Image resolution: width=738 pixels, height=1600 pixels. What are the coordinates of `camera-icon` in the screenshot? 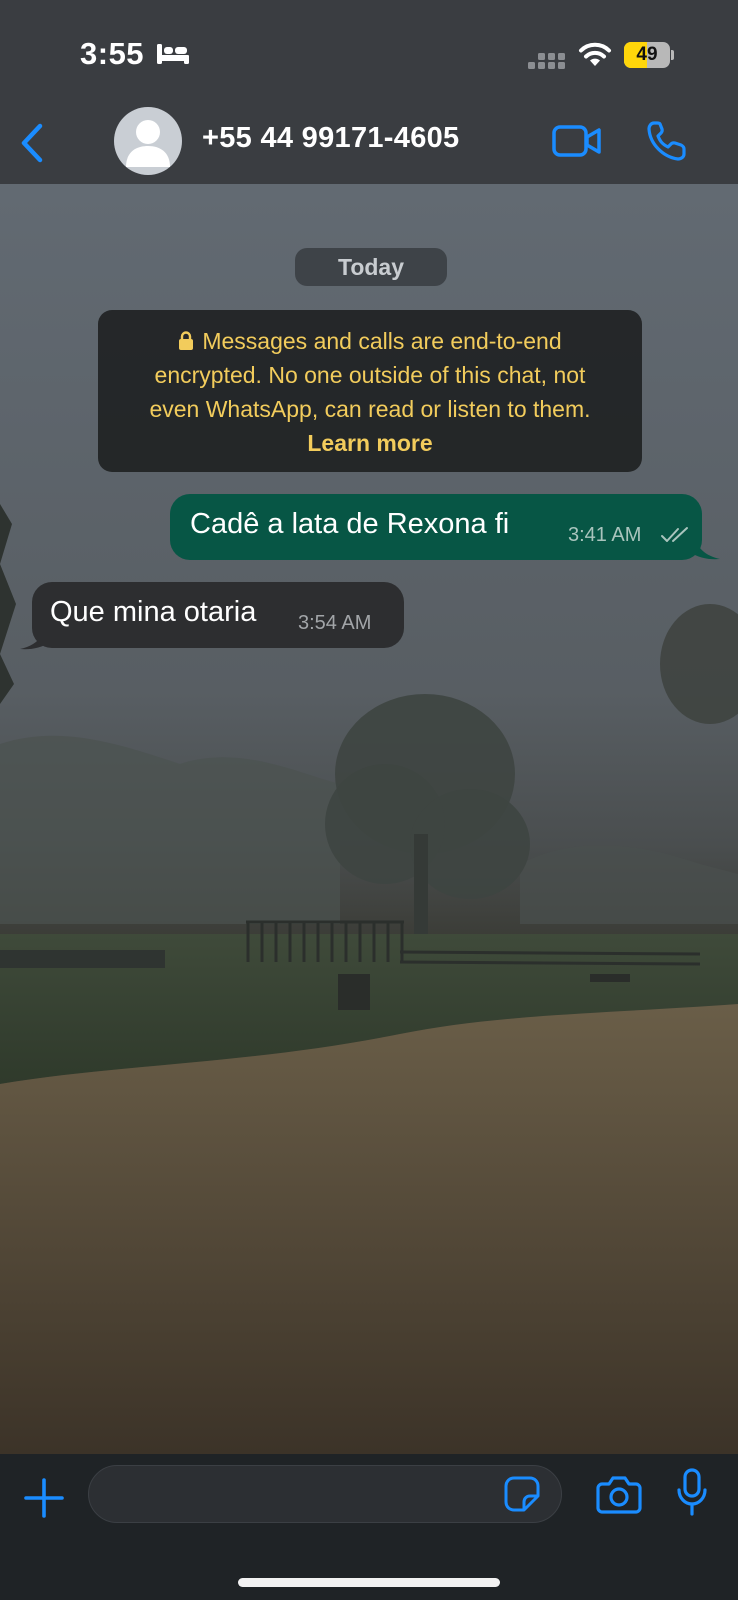 It's located at (619, 1495).